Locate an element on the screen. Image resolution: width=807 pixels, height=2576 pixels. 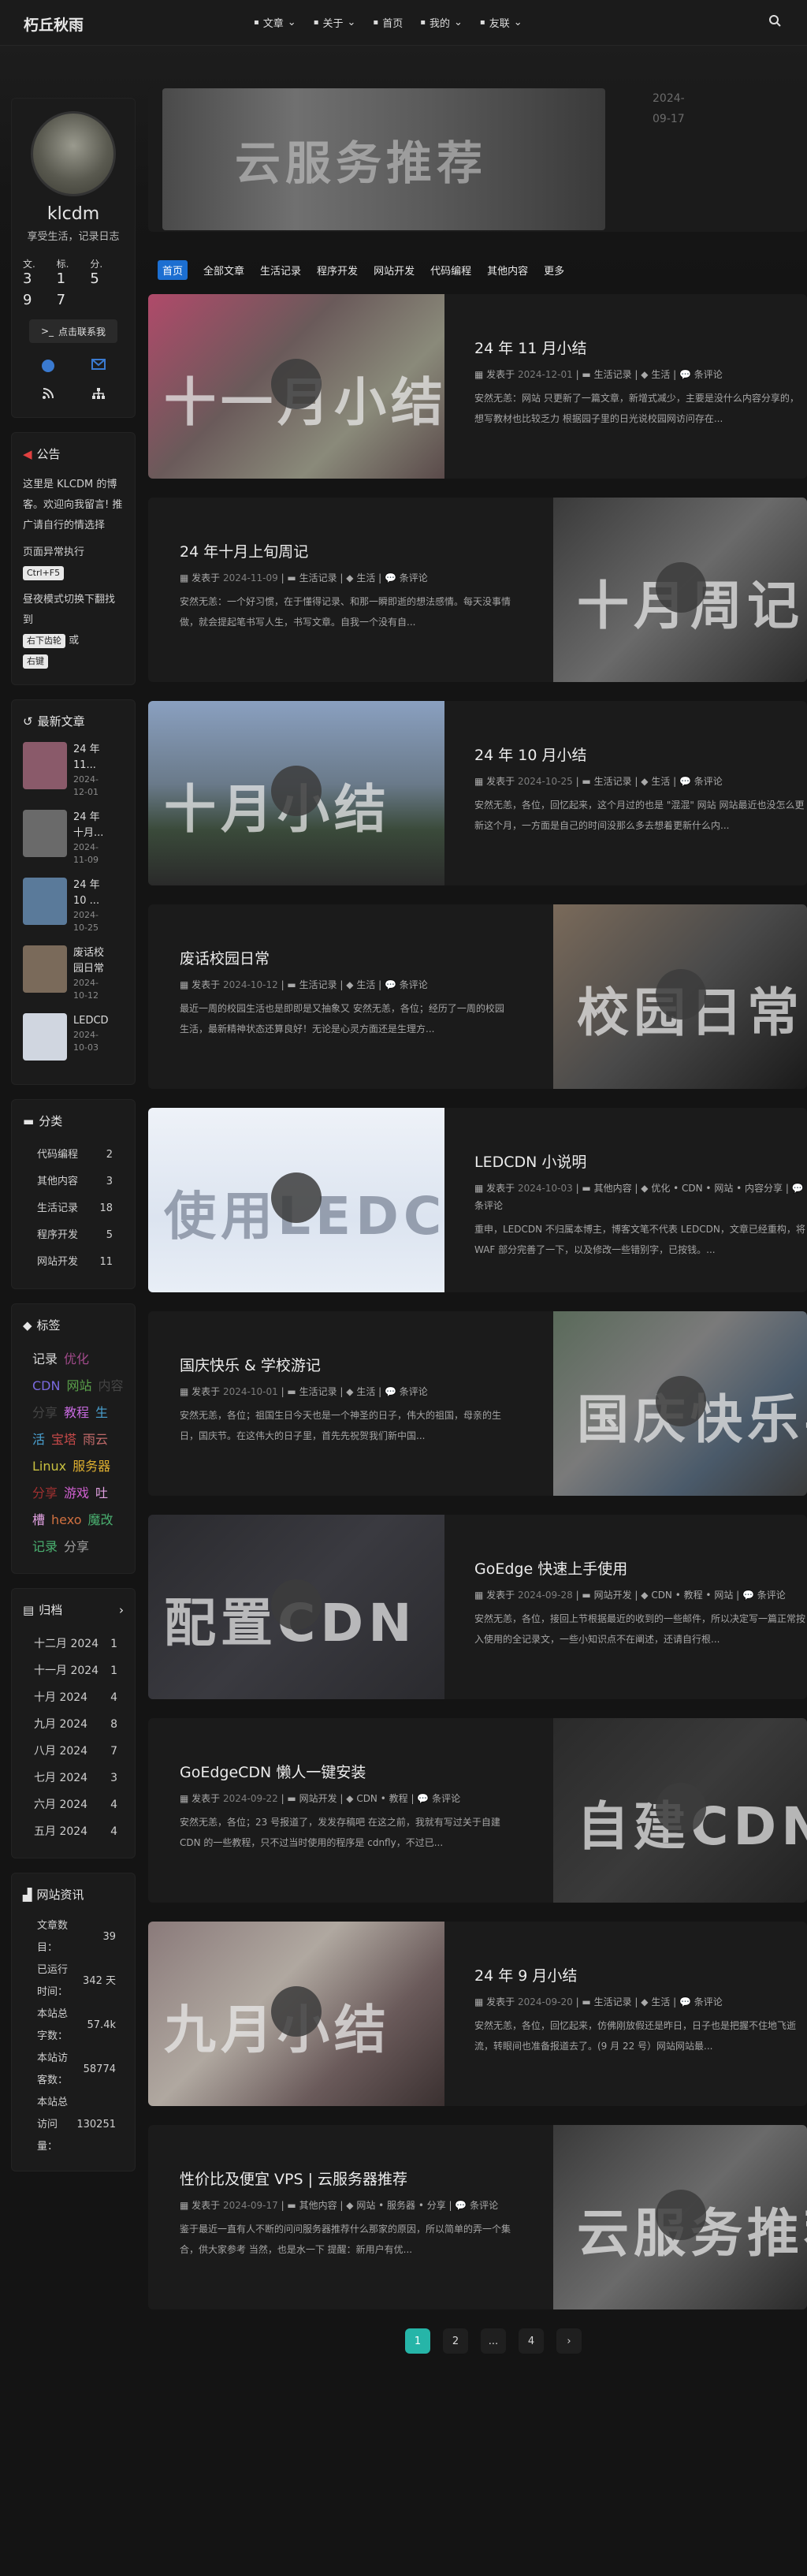
tab-6: 其他内容 is located at coordinates (508, 271).